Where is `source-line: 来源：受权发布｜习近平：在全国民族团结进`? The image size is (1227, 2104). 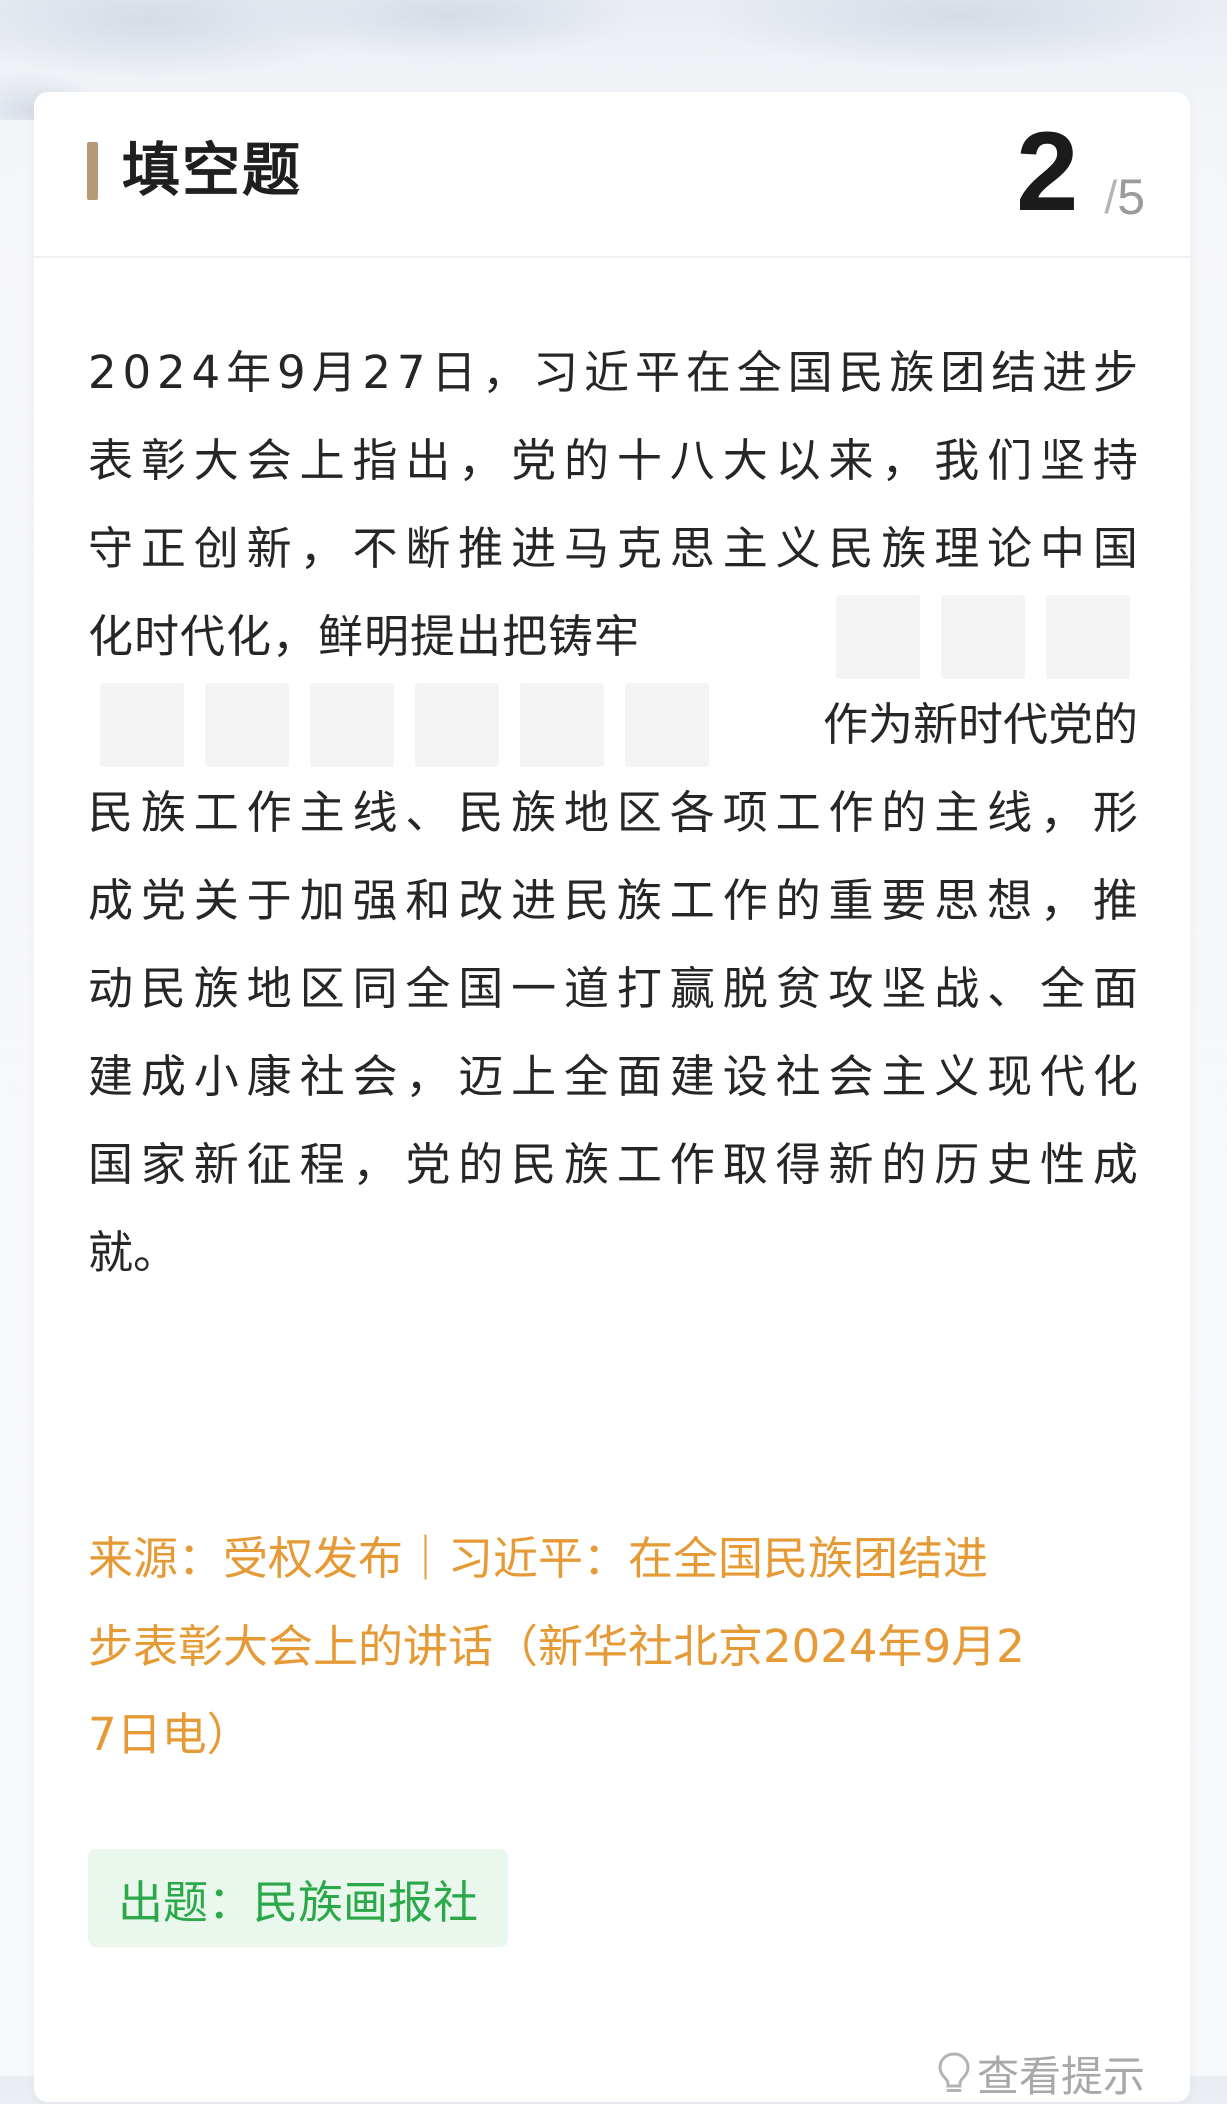 source-line: 来源：受权发布｜习近平：在全国民族团结进 is located at coordinates (538, 1558).